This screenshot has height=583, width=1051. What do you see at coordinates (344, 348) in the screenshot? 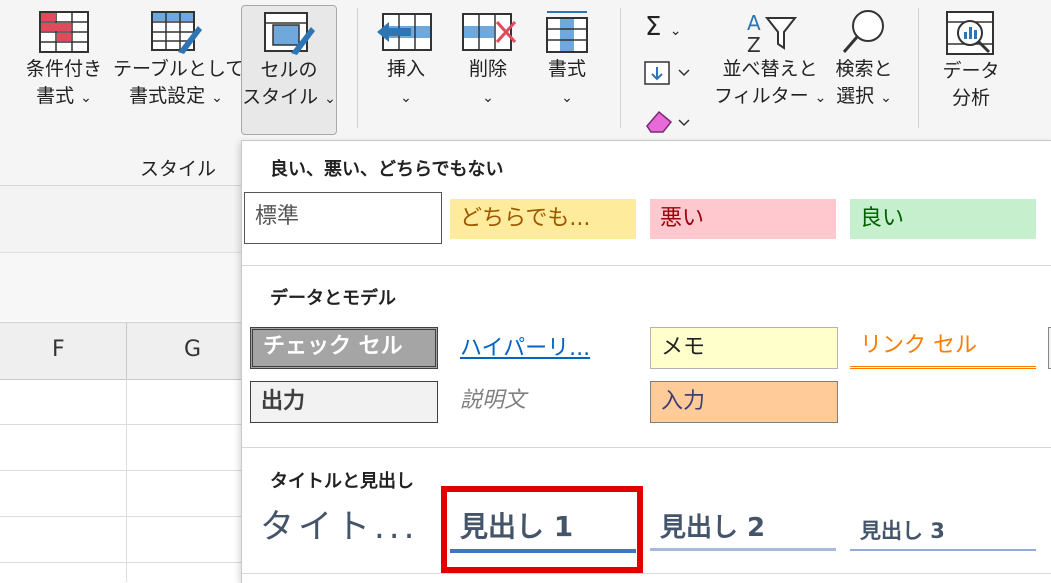
I see `style-check-cell: チェック セル` at bounding box center [344, 348].